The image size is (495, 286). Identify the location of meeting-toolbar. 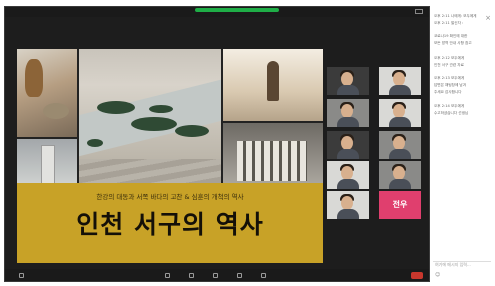
(217, 275).